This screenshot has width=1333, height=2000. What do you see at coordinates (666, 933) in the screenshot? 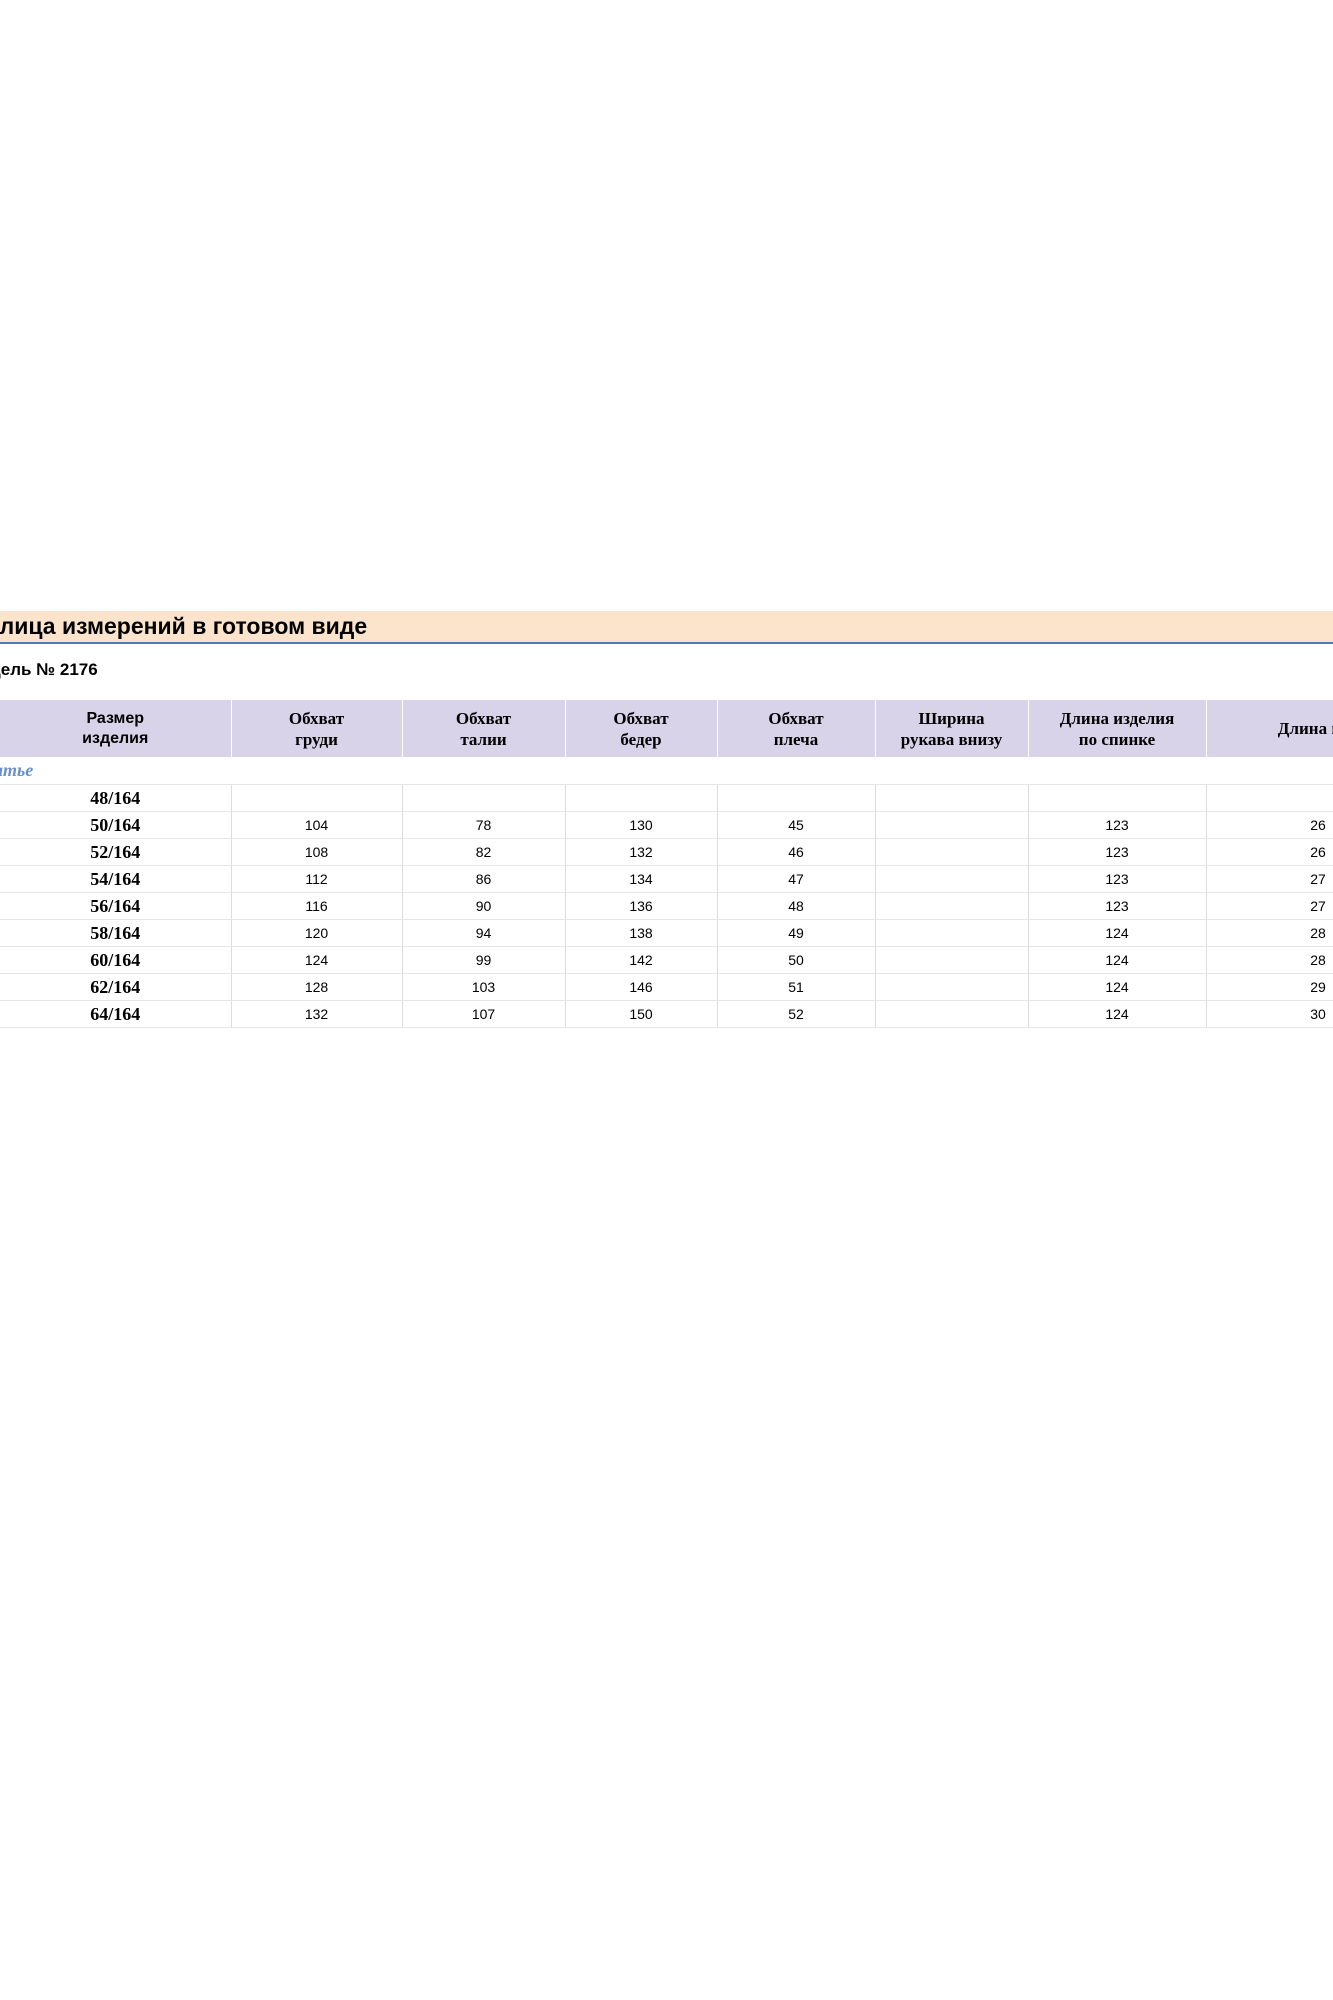
I see `table-row: 58/164 120 94 138 49 124 28` at bounding box center [666, 933].